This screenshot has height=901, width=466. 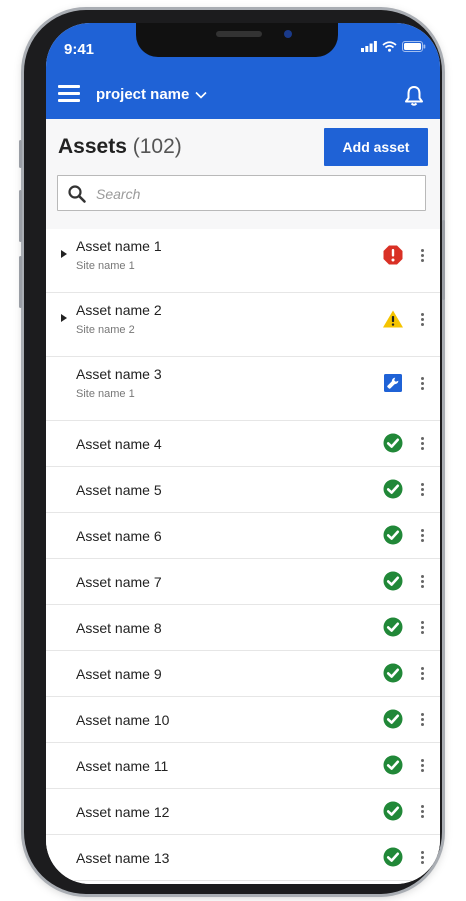 What do you see at coordinates (119, 490) in the screenshot?
I see `asset-name: Asset name 5` at bounding box center [119, 490].